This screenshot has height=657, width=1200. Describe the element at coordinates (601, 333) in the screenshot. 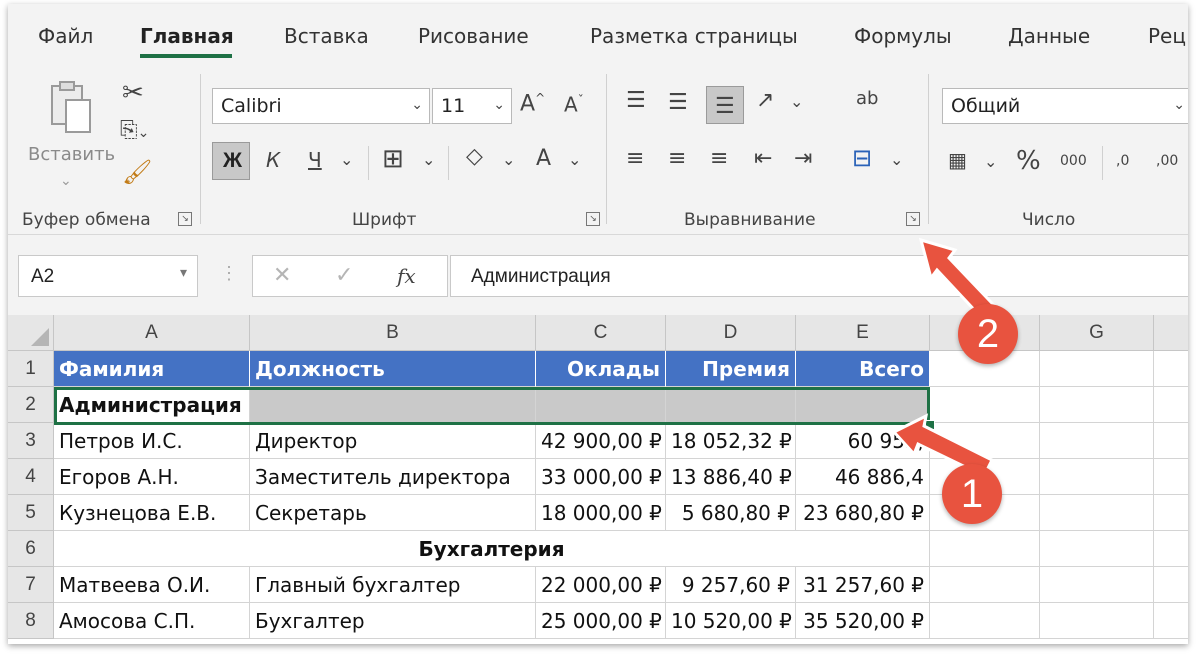

I see `column-header-c: C` at that location.